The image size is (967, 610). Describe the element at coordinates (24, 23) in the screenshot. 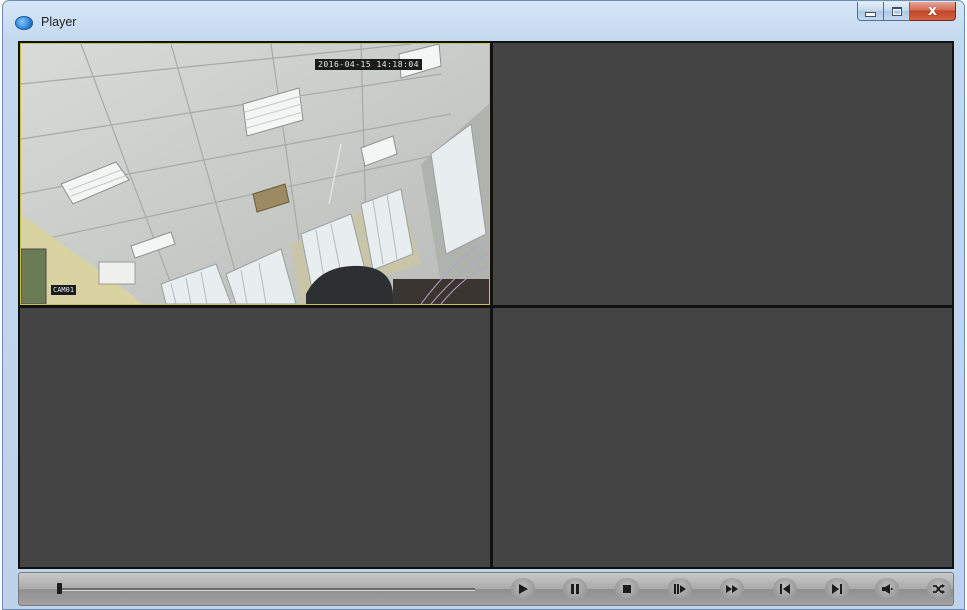

I see `player-icon` at that location.